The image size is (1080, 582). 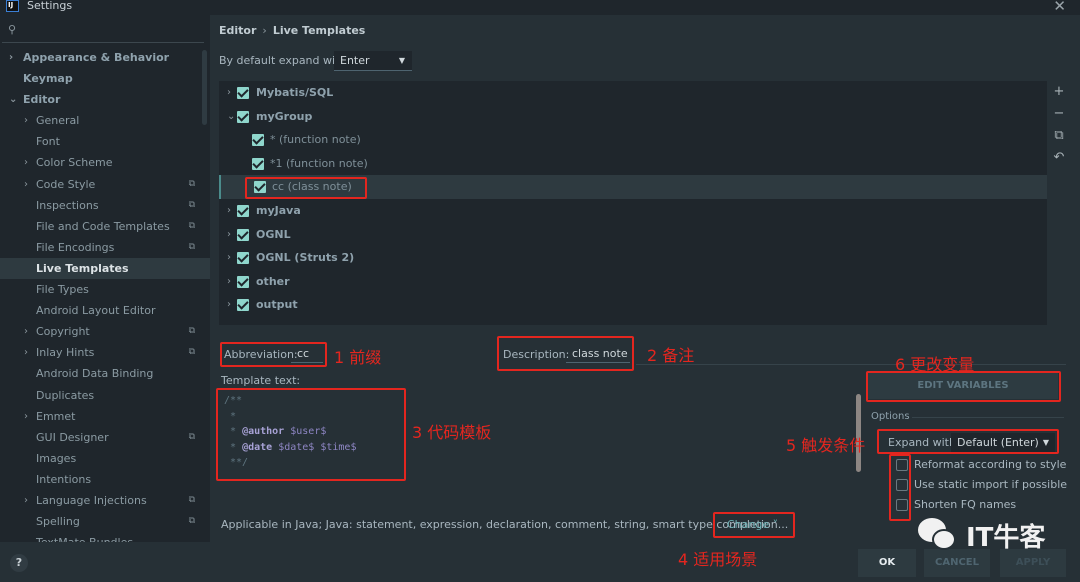 I want to click on change-context-link: Change ˅, so click(x=752, y=524).